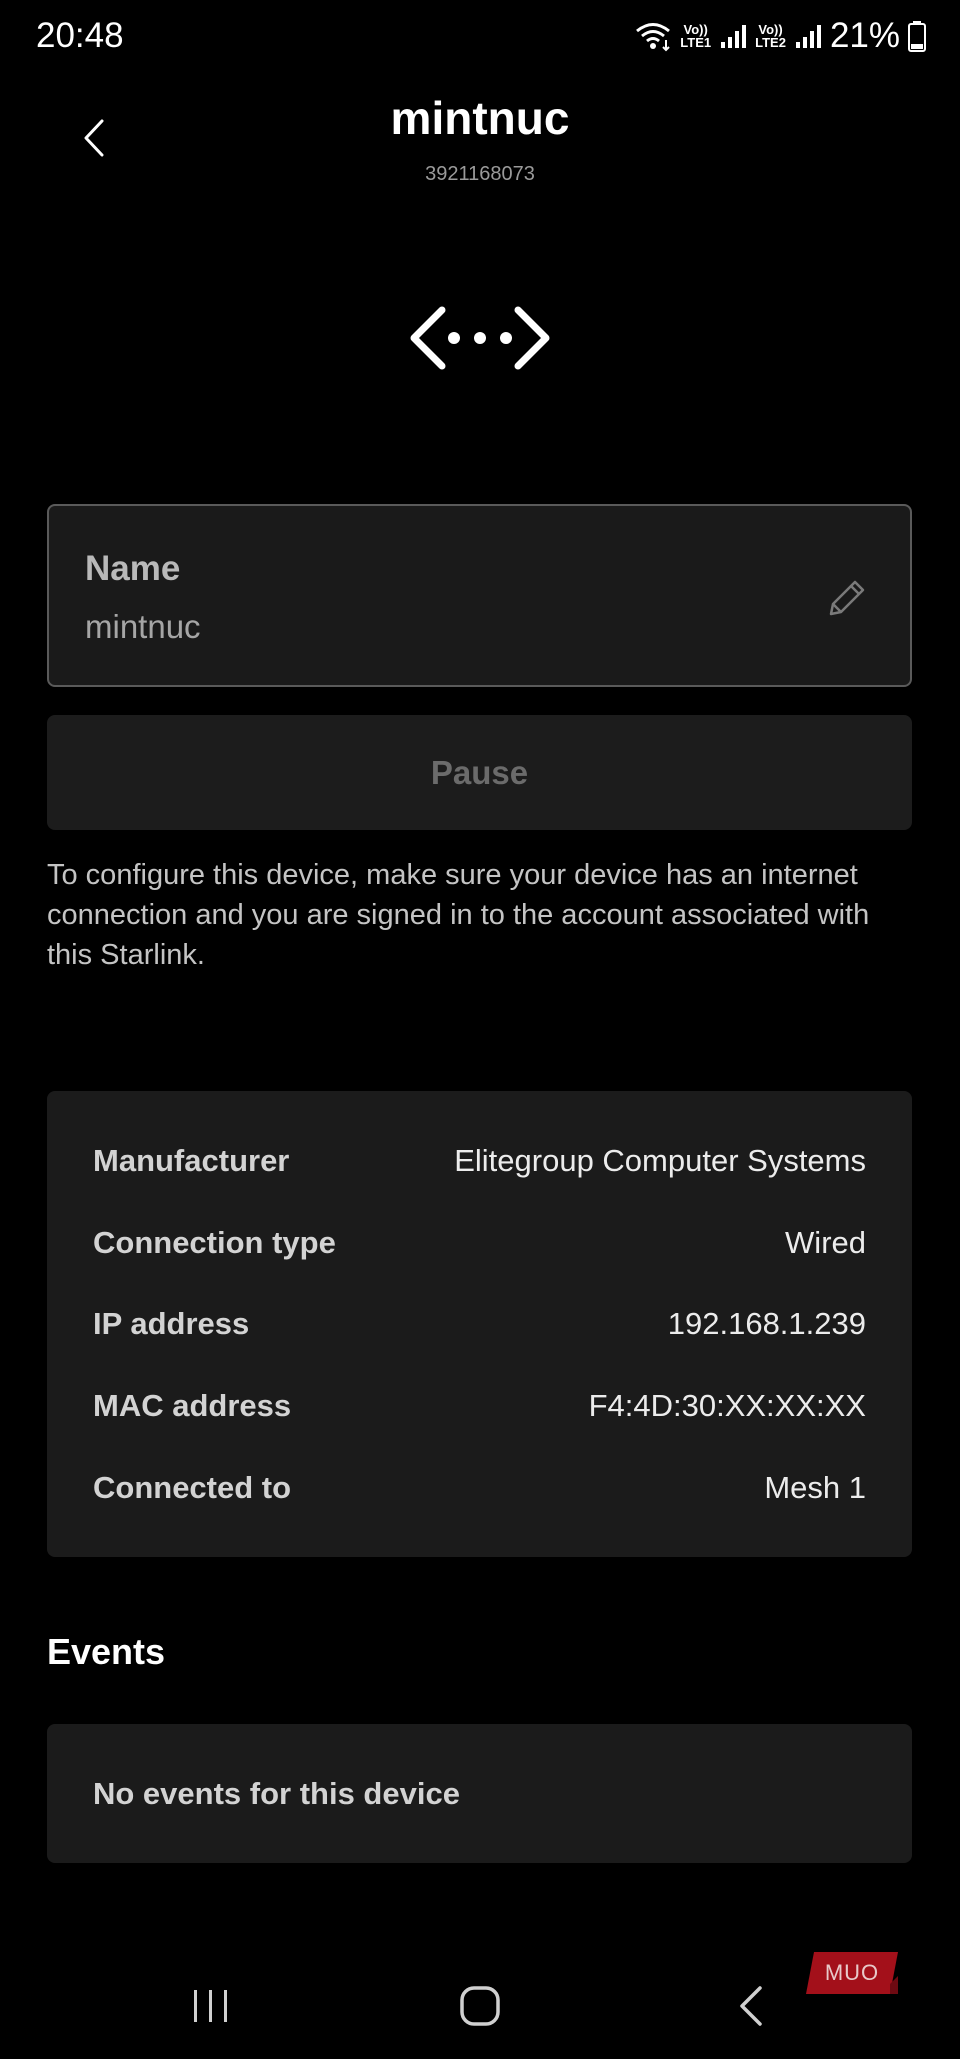 The width and height of the screenshot is (960, 2059). I want to click on detail-value: Elitegroup Computer Systems, so click(660, 1160).